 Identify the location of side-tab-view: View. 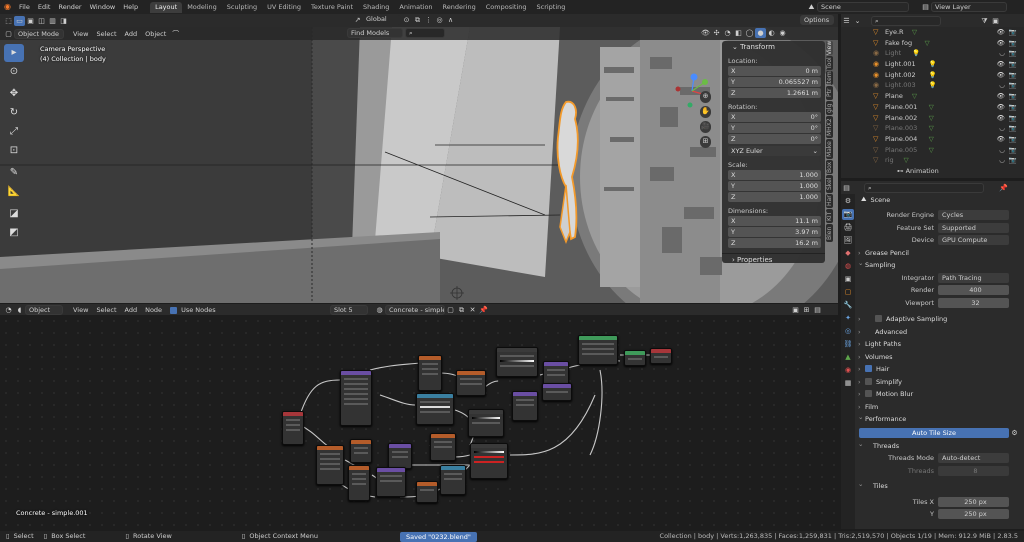
(829, 48).